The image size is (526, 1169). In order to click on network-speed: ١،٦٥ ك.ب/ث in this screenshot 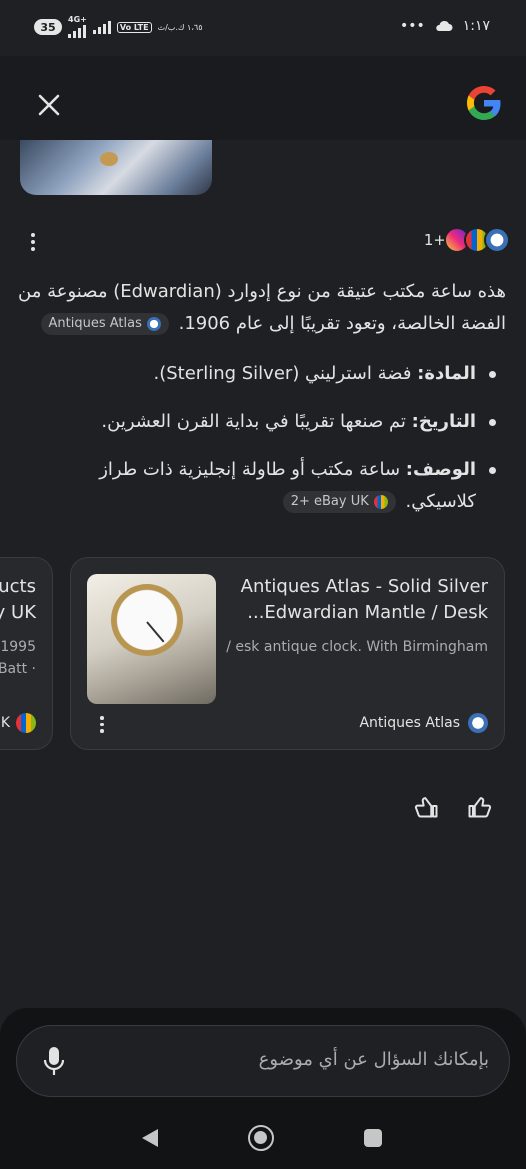, I will do `click(180, 27)`.